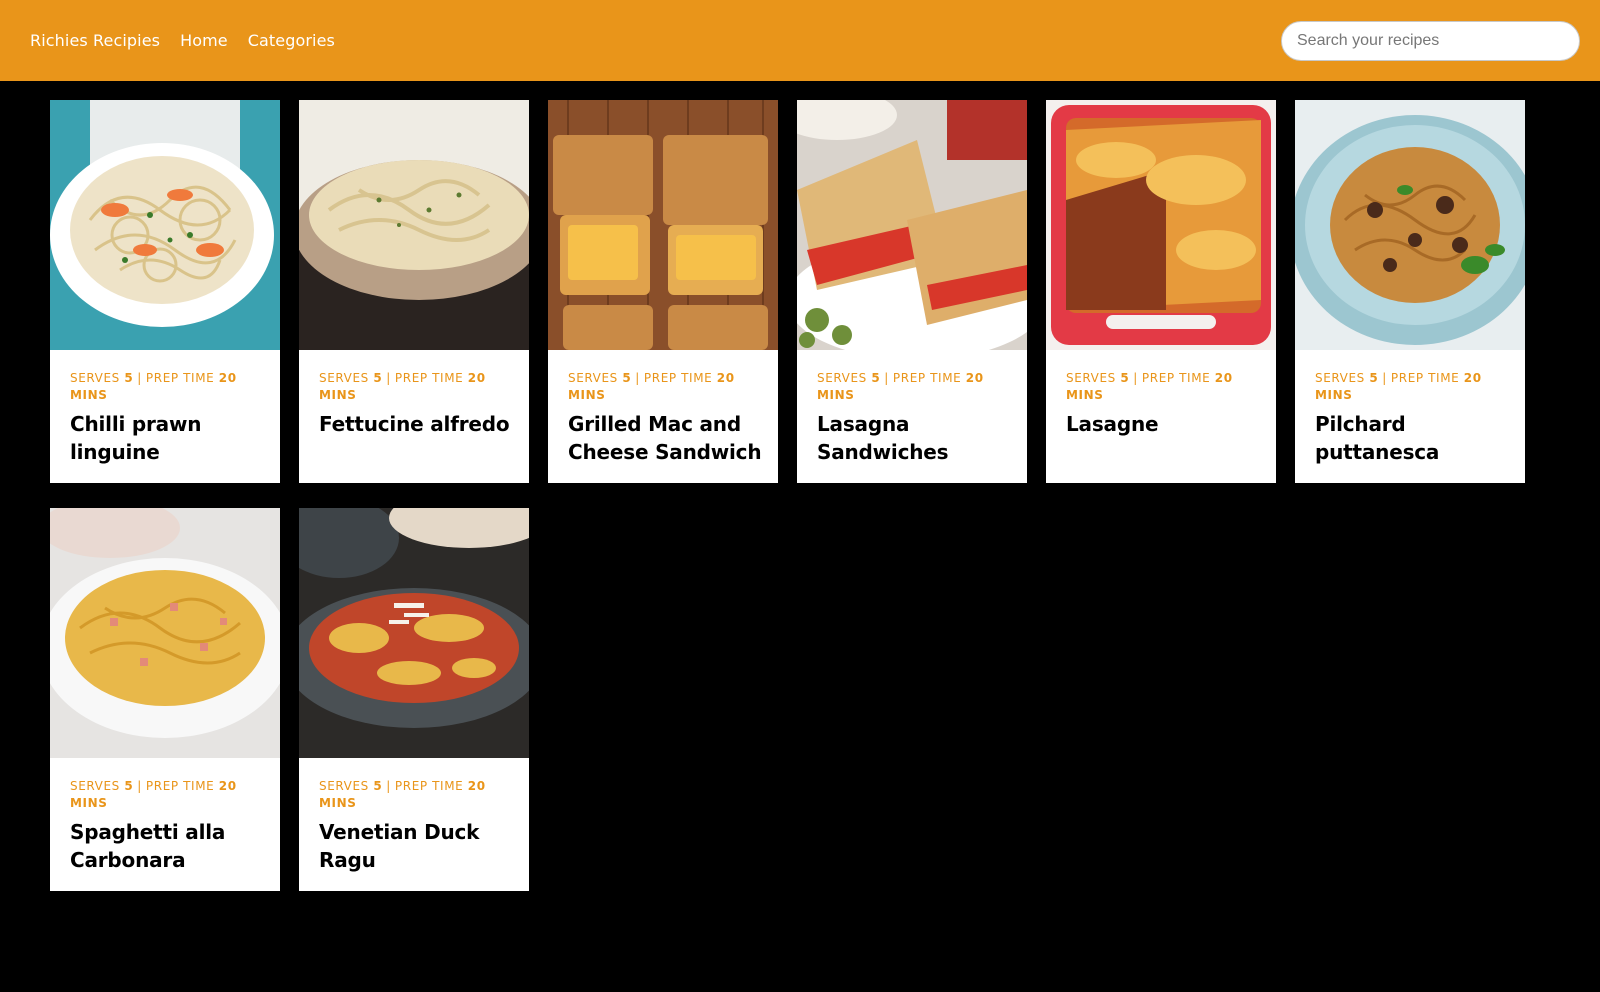 Image resolution: width=1600 pixels, height=992 pixels. I want to click on recipe-title: Chilli prawn linguine, so click(136, 438).